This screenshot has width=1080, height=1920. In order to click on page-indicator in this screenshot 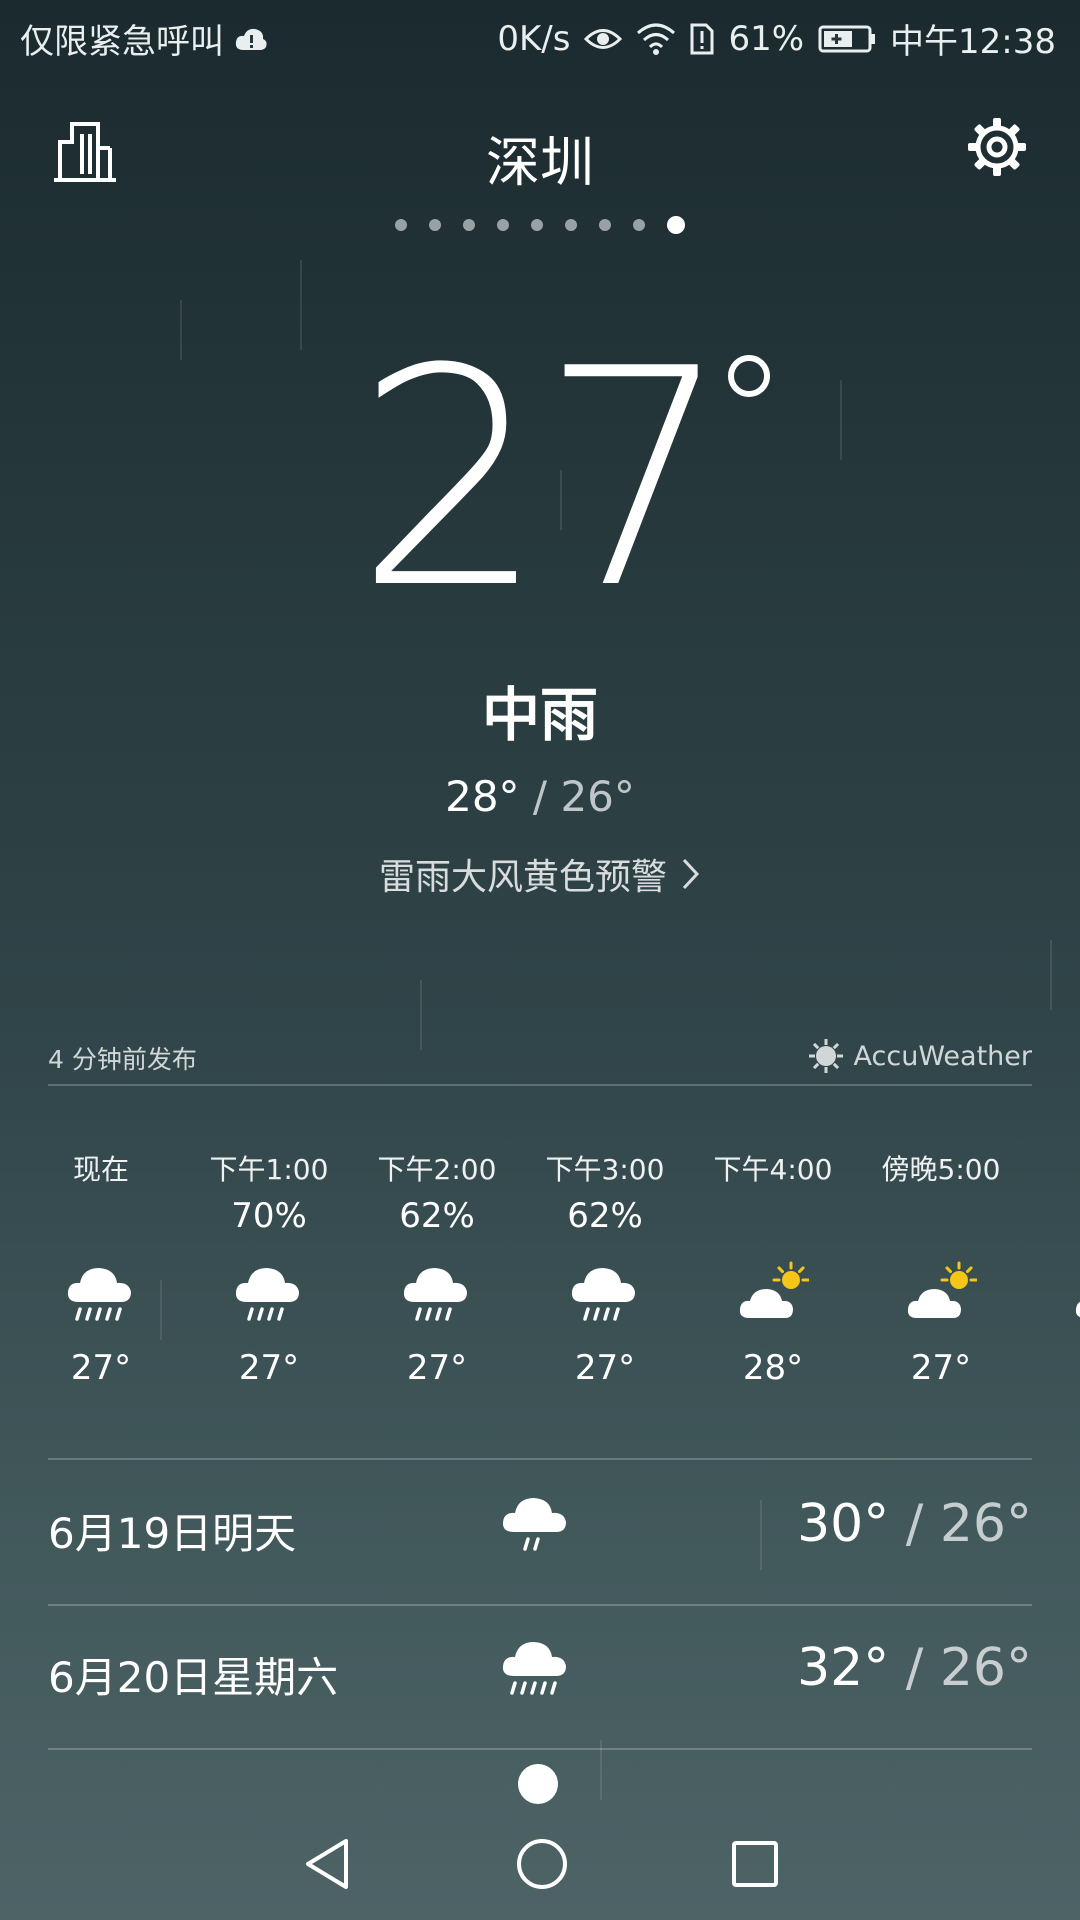, I will do `click(540, 225)`.